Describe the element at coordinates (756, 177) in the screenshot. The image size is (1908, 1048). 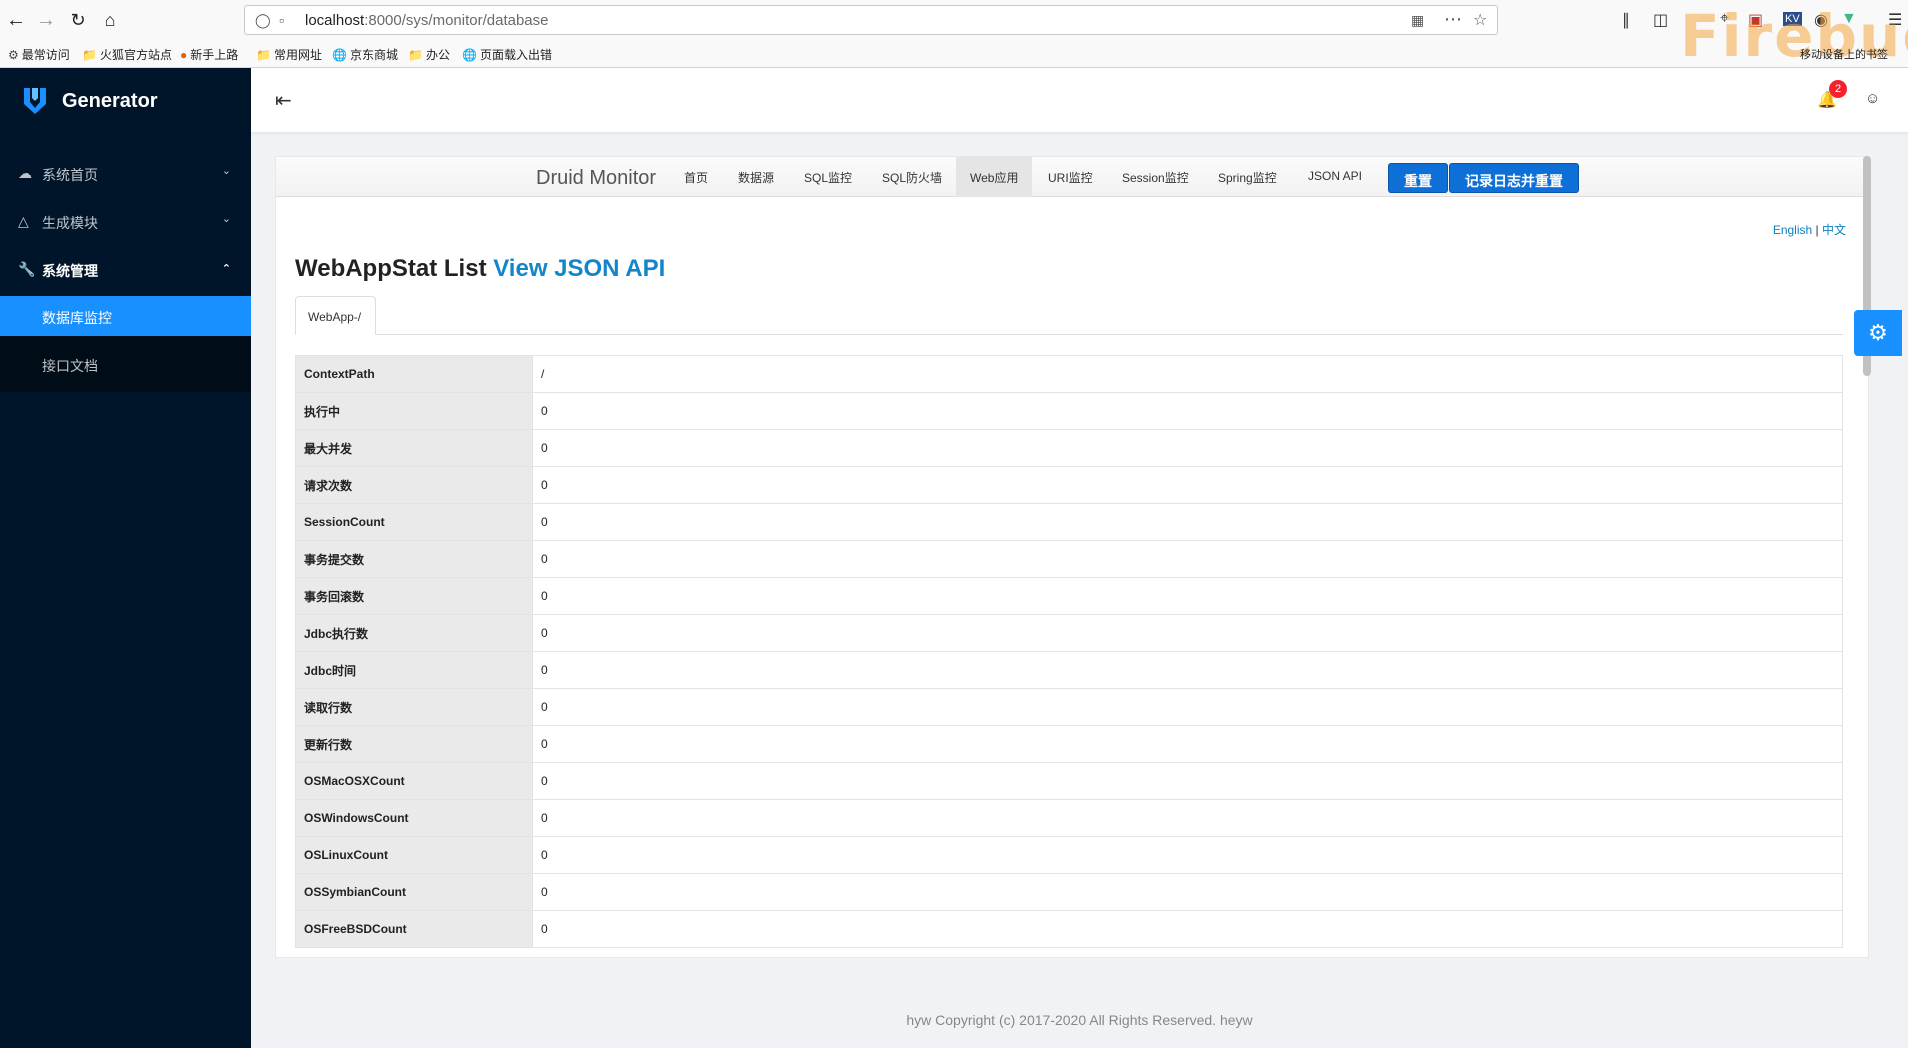
I see `tab-datasource: 数据源` at that location.